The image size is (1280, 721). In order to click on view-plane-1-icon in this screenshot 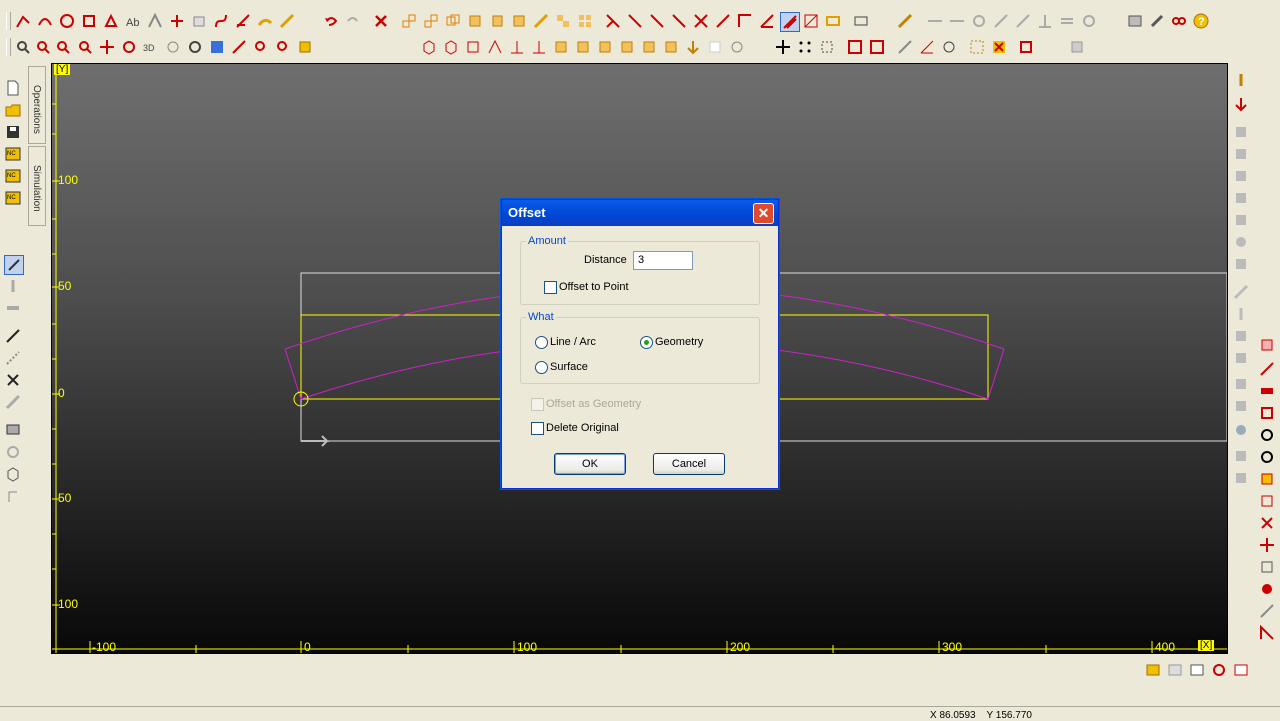, I will do `click(561, 47)`.